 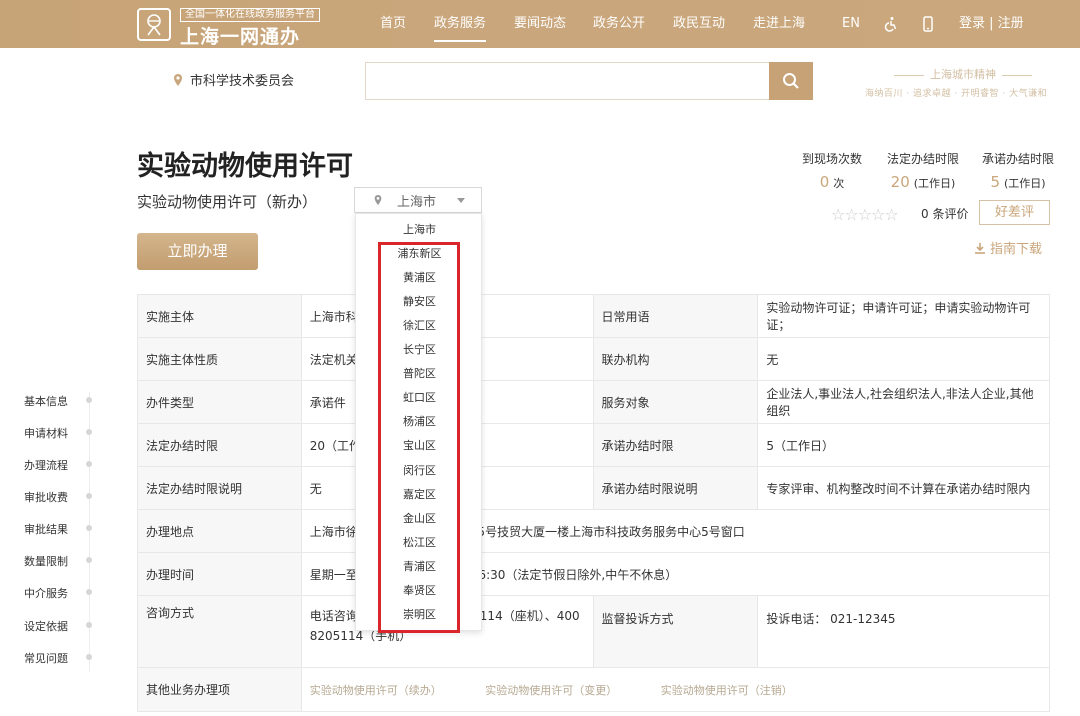 What do you see at coordinates (419, 446) in the screenshot?
I see `dropdown-option-baoshan: 宝山区` at bounding box center [419, 446].